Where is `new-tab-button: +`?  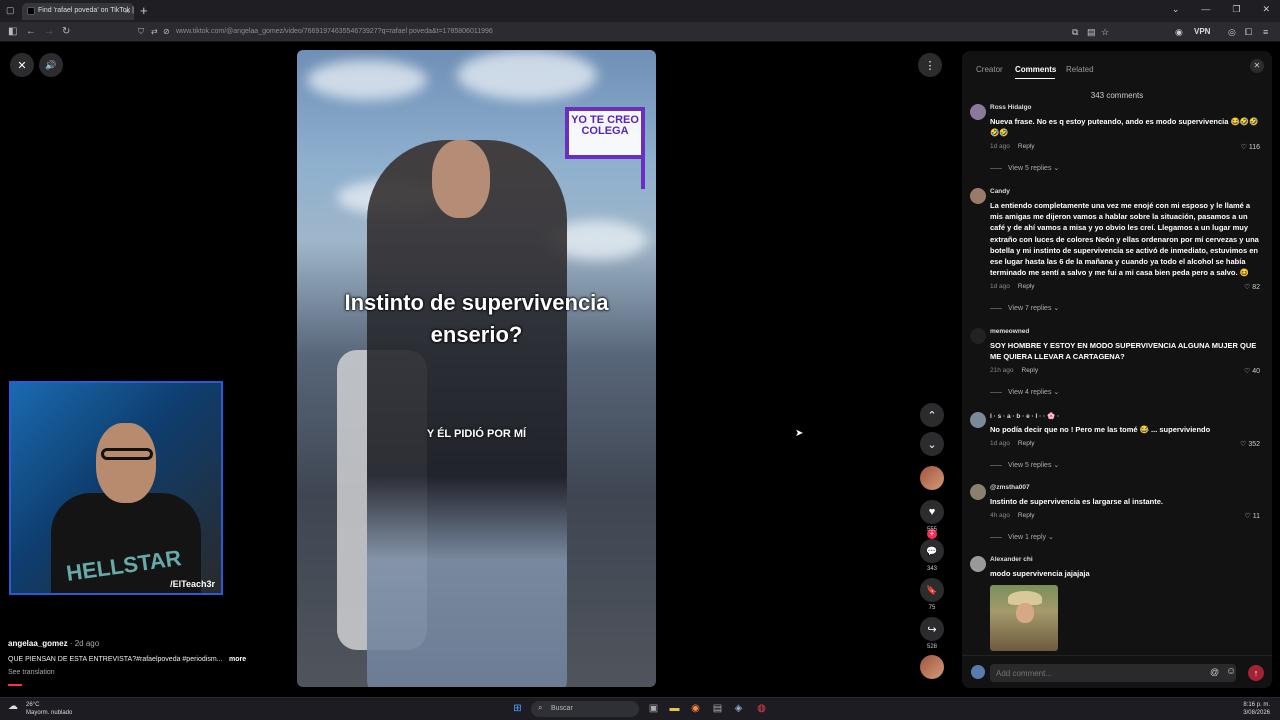
new-tab-button: + is located at coordinates (144, 10).